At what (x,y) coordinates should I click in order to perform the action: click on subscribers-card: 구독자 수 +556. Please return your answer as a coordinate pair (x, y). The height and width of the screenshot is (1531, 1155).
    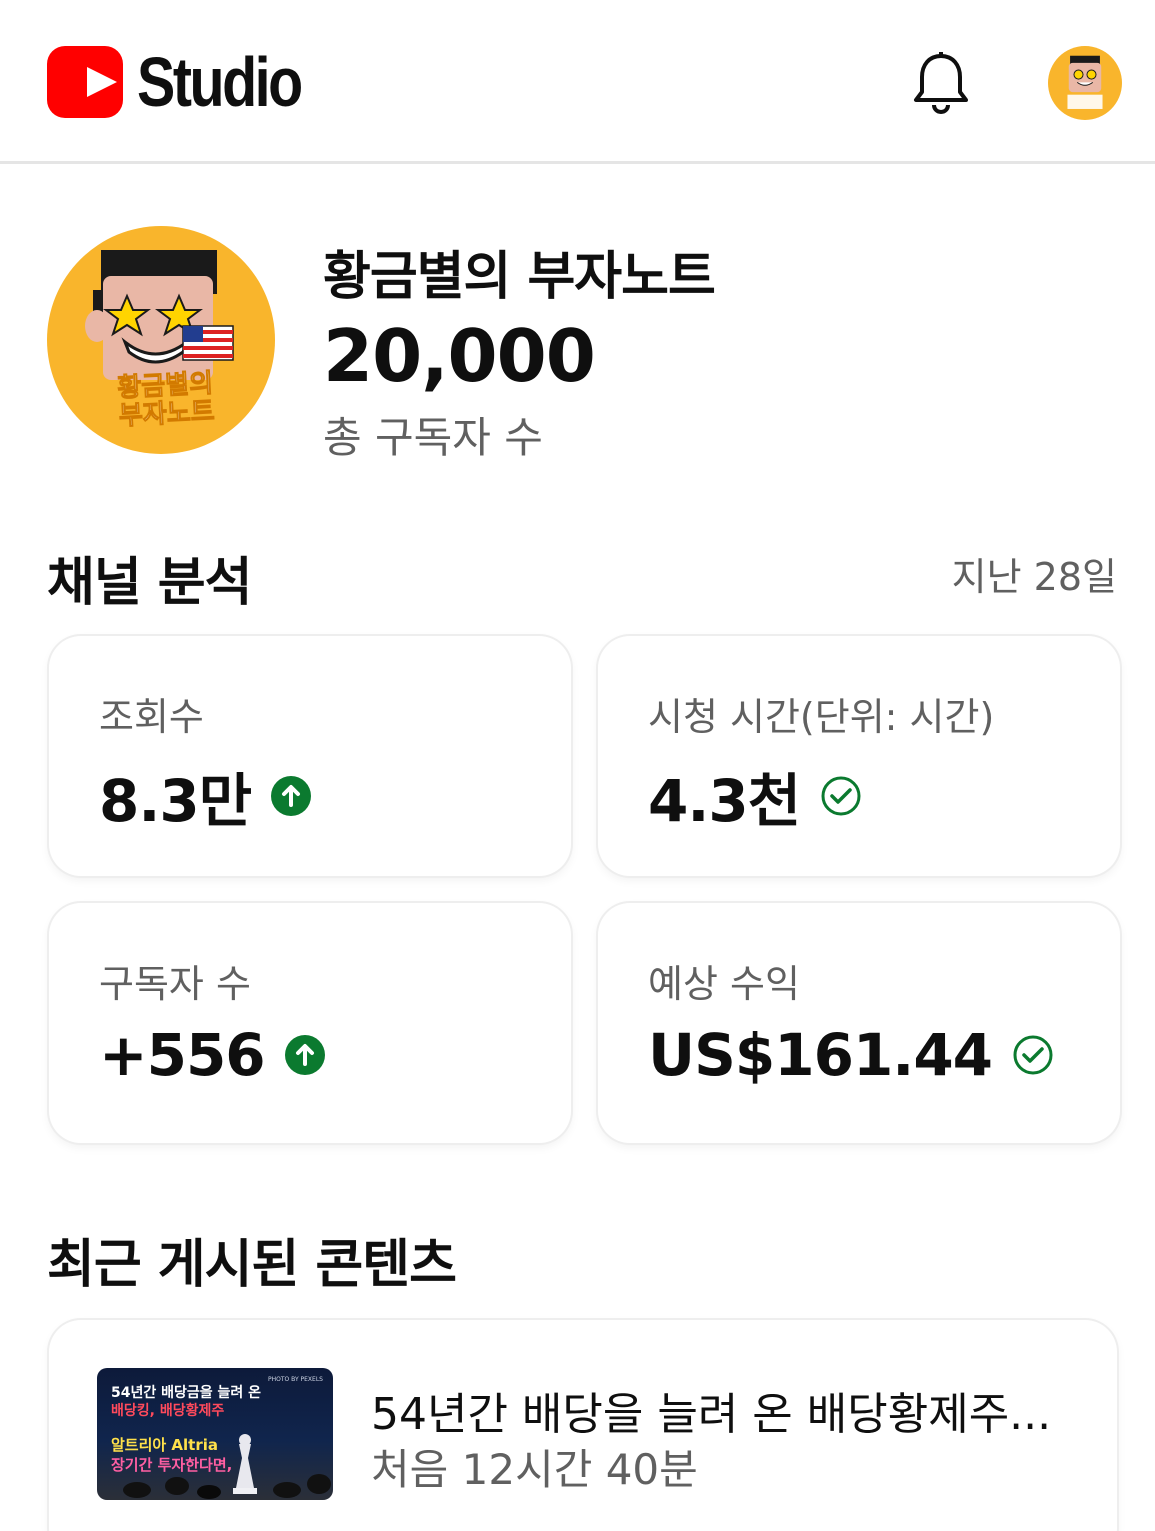
    Looking at the image, I should click on (310, 1023).